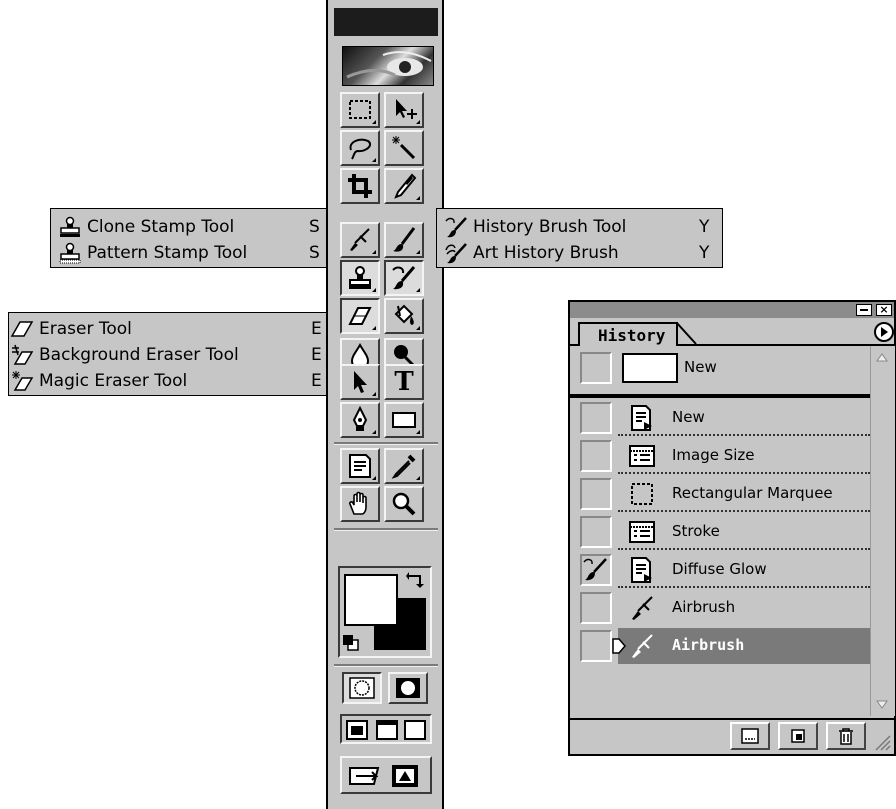 The width and height of the screenshot is (896, 809). I want to click on quick-mask-icon, so click(408, 688).